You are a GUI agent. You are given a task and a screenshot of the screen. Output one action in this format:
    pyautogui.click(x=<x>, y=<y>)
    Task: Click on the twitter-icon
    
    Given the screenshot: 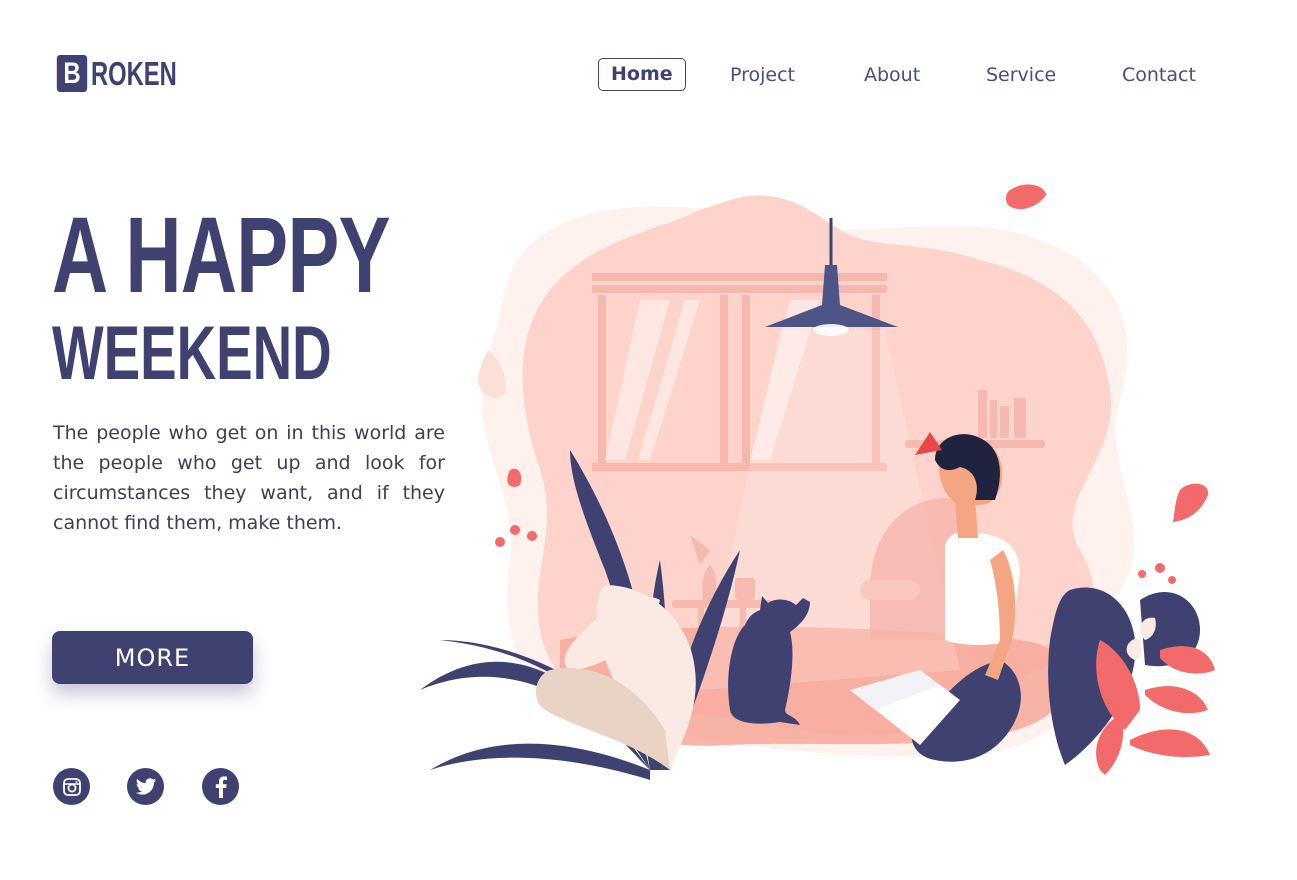 What is the action you would take?
    pyautogui.click(x=145, y=786)
    